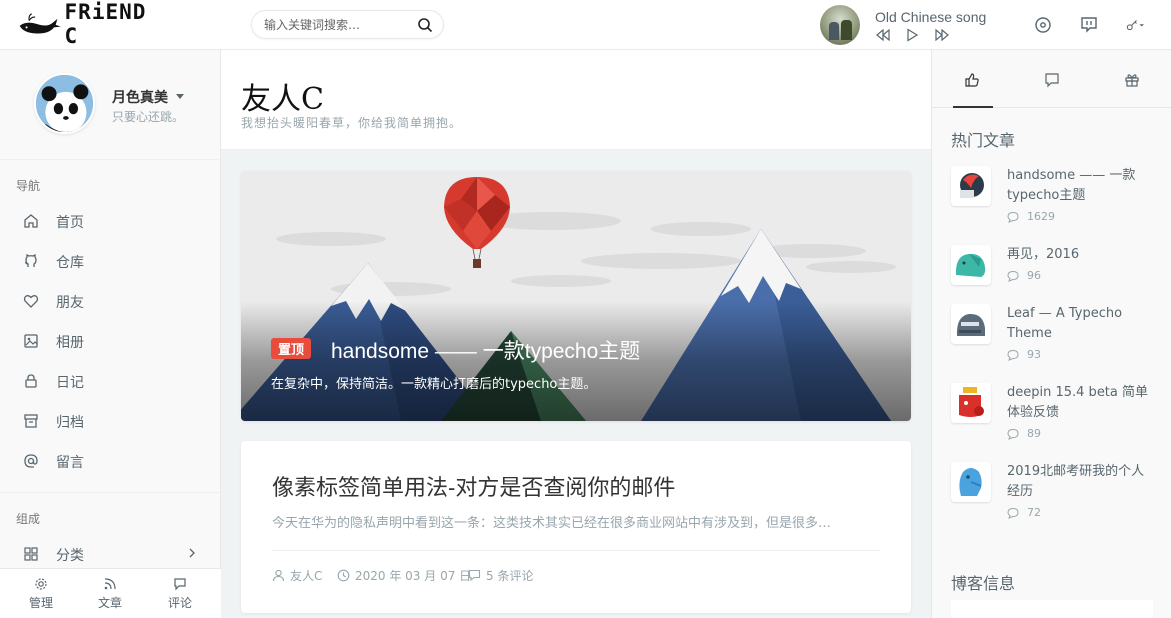 The height and width of the screenshot is (618, 1171). What do you see at coordinates (40, 23) in the screenshot?
I see `whale-logo-icon` at bounding box center [40, 23].